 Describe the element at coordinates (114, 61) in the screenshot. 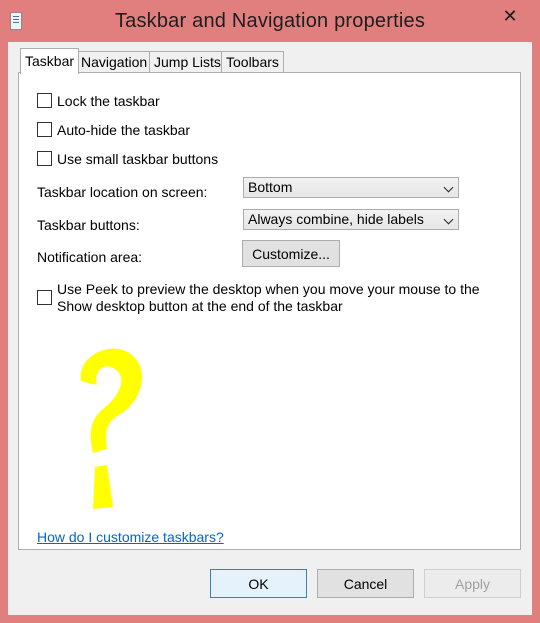

I see `tab-navigation: Navigation` at that location.